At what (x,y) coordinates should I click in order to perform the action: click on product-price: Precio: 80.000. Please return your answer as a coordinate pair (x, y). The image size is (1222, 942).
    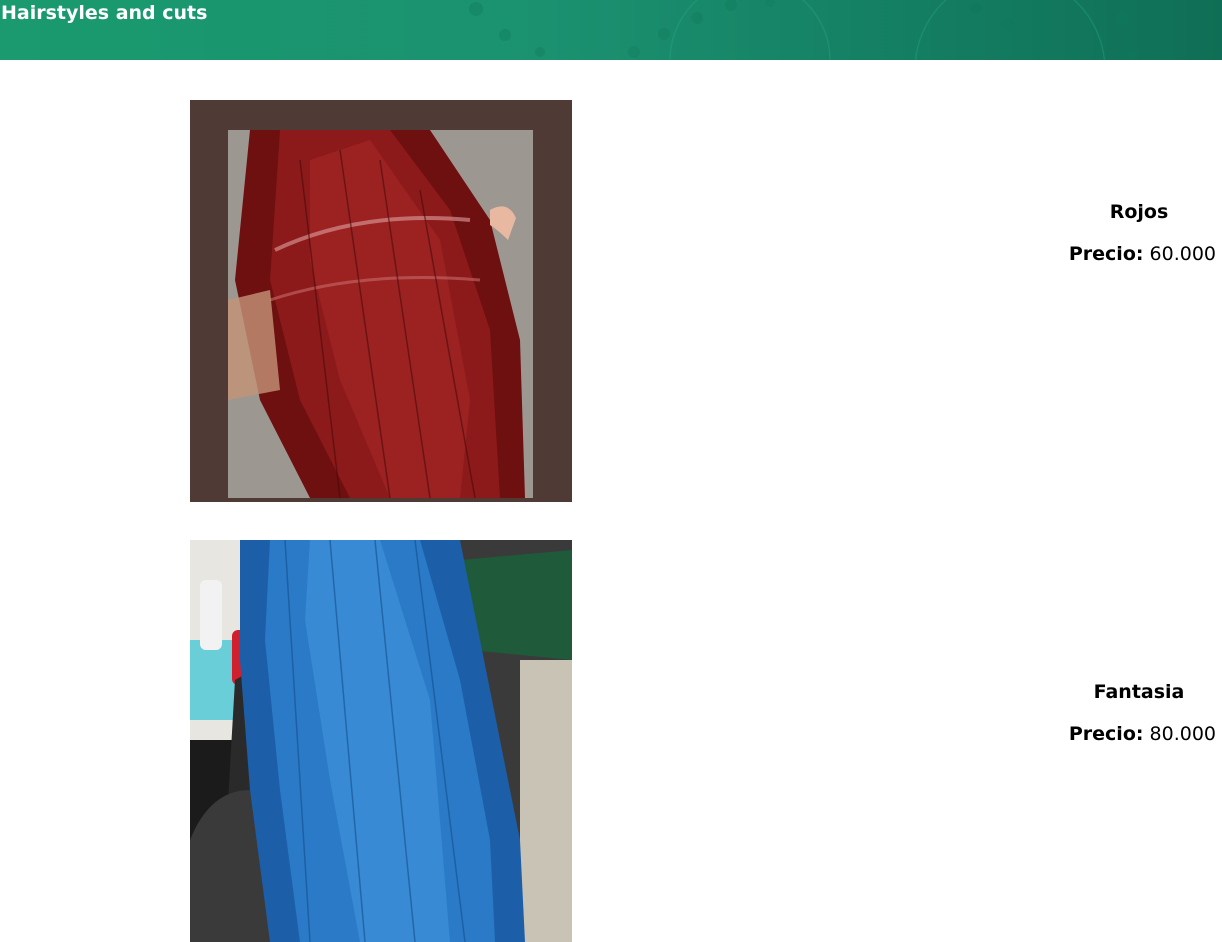
    Looking at the image, I should click on (1142, 734).